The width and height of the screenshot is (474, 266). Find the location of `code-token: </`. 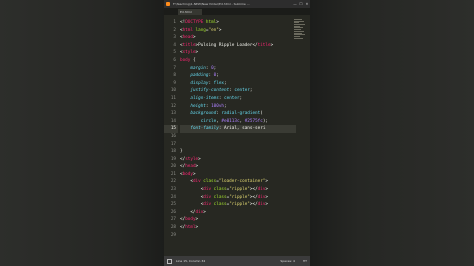

code-token: </ is located at coordinates (188, 212).